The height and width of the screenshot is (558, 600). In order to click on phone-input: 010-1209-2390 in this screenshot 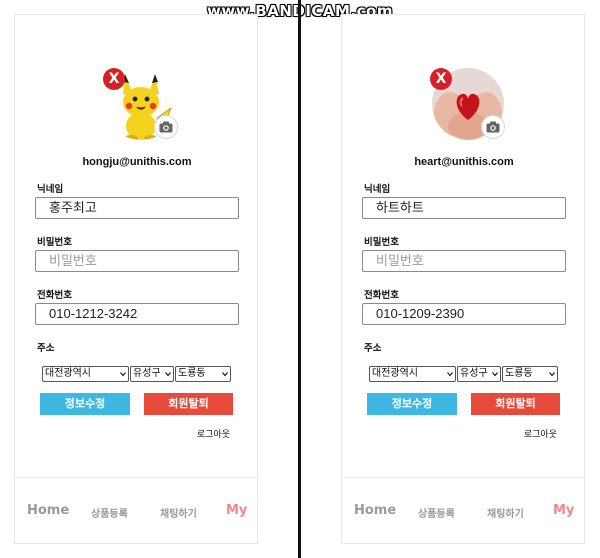, I will do `click(464, 314)`.